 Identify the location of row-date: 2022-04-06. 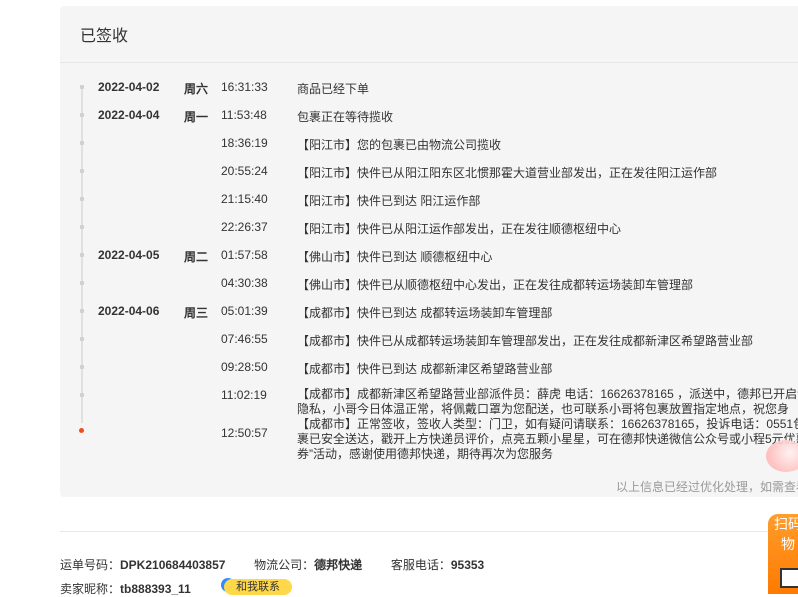
(129, 311).